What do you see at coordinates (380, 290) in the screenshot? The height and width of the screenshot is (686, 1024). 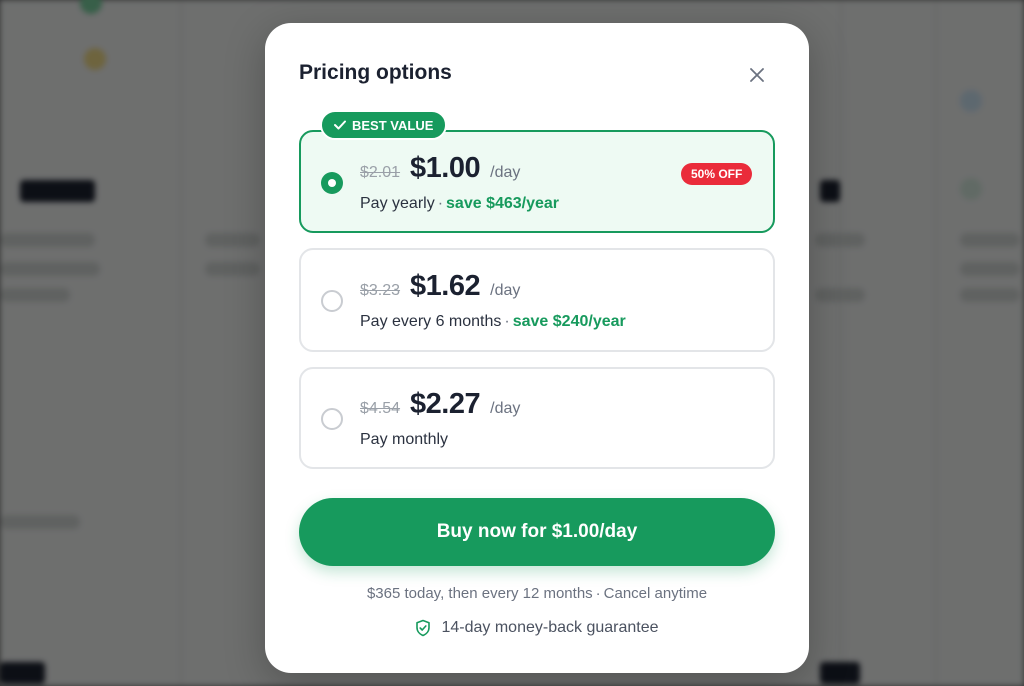 I see `original-price: $3.23` at bounding box center [380, 290].